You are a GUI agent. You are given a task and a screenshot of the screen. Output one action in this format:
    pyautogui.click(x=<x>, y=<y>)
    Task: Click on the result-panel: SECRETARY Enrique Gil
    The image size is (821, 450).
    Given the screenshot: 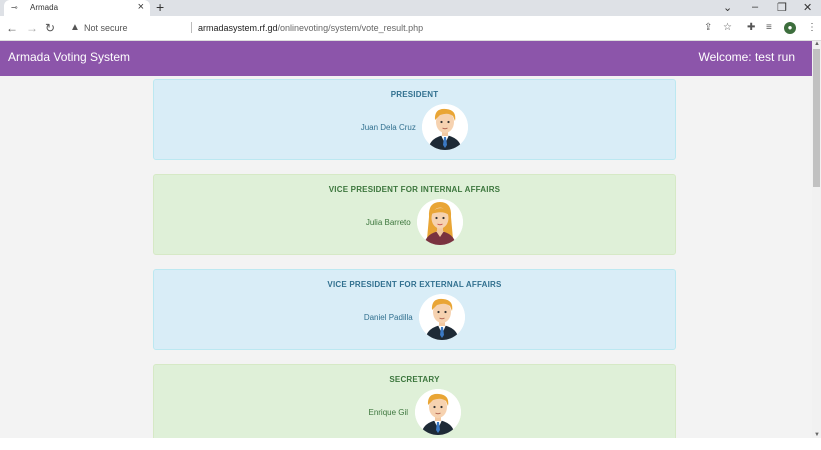 What is the action you would take?
    pyautogui.click(x=414, y=401)
    